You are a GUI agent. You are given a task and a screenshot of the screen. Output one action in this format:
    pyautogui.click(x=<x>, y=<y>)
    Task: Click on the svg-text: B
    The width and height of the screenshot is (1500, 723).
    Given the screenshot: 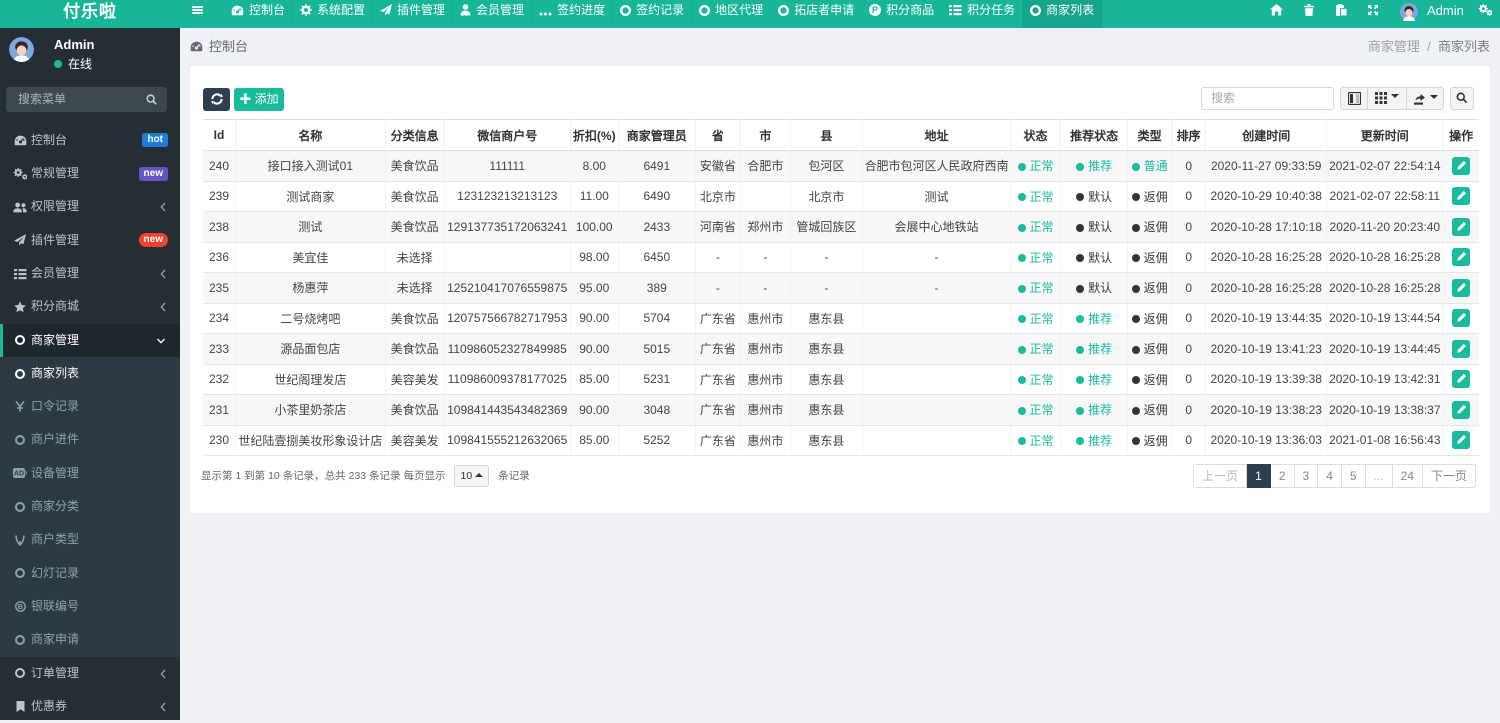 What is the action you would take?
    pyautogui.click(x=20, y=606)
    